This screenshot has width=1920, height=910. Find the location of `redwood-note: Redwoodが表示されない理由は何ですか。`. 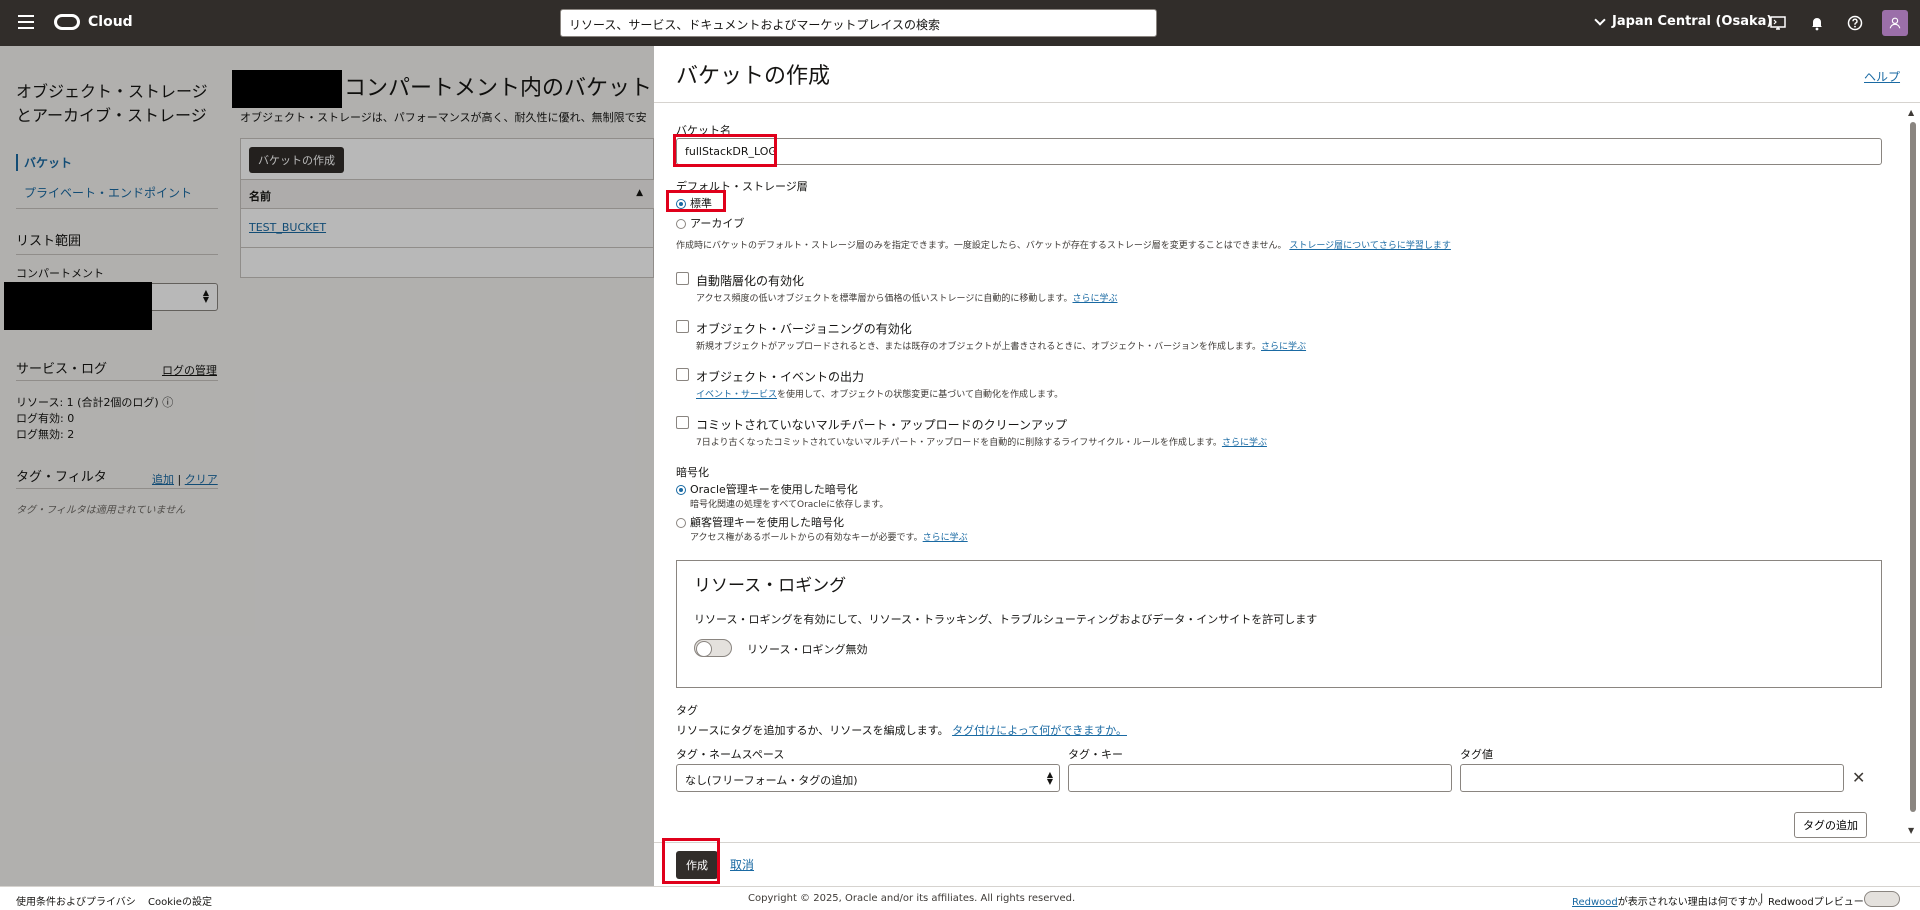

redwood-note: Redwoodが表示されない理由は何ですか。 is located at coordinates (1670, 902).